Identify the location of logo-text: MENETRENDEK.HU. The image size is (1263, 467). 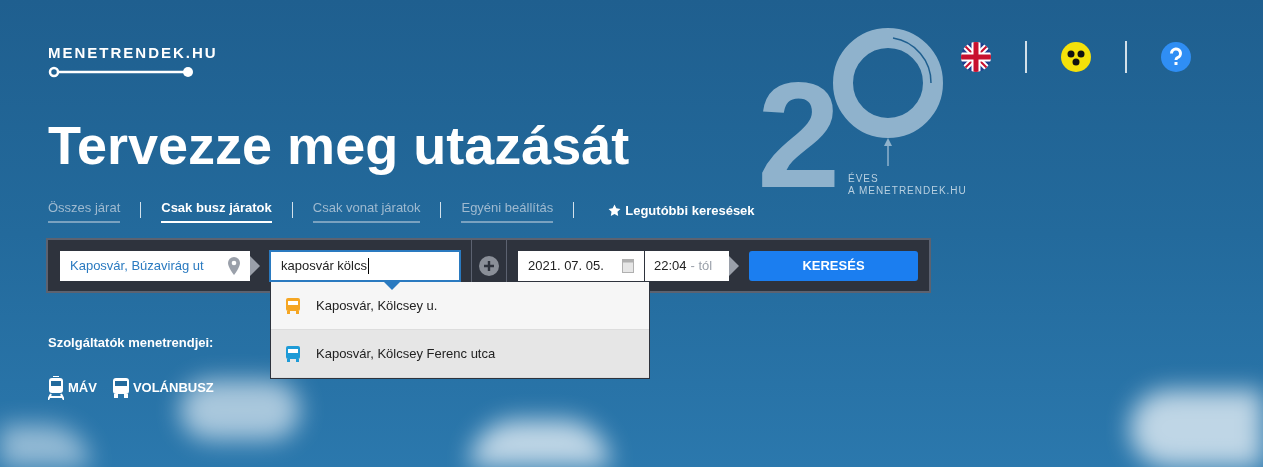
(133, 52).